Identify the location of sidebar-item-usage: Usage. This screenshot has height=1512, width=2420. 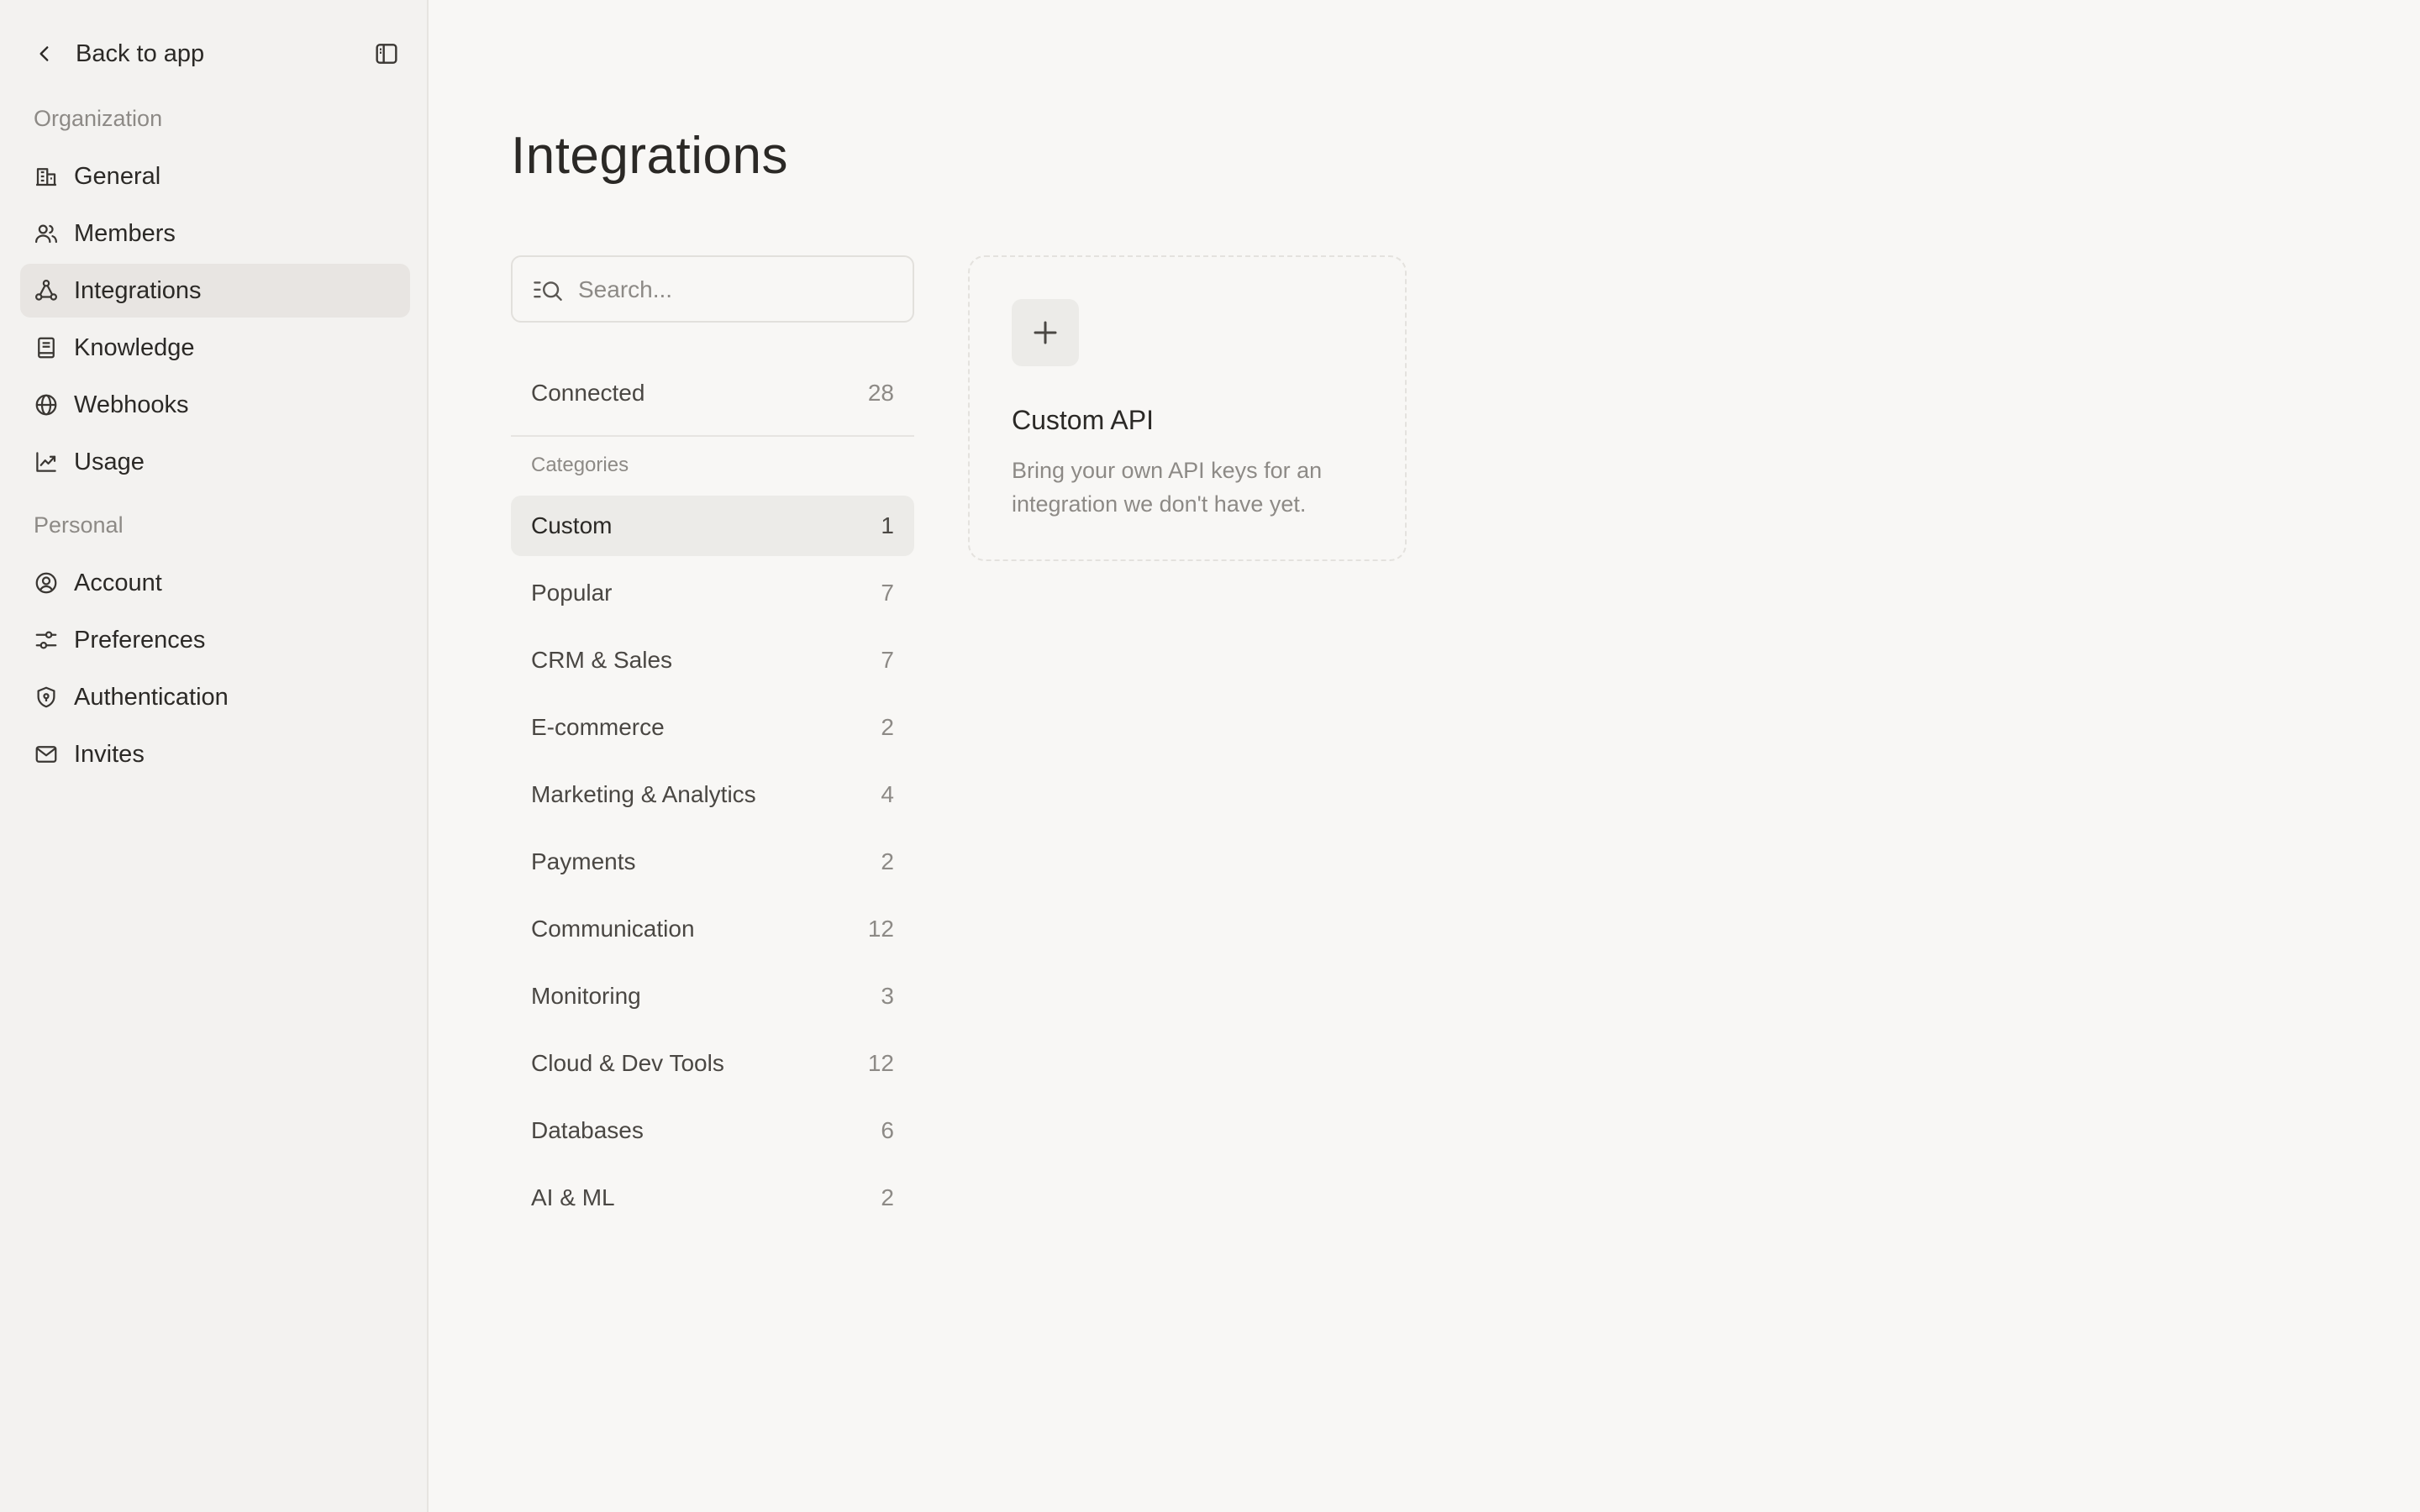
(215, 462).